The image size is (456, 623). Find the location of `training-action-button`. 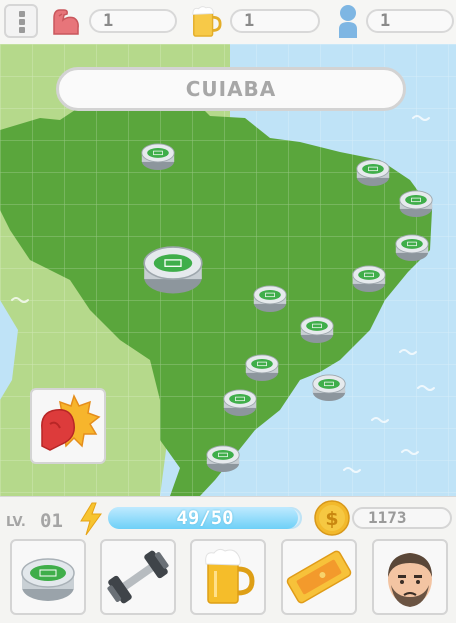

training-action-button is located at coordinates (138, 577).